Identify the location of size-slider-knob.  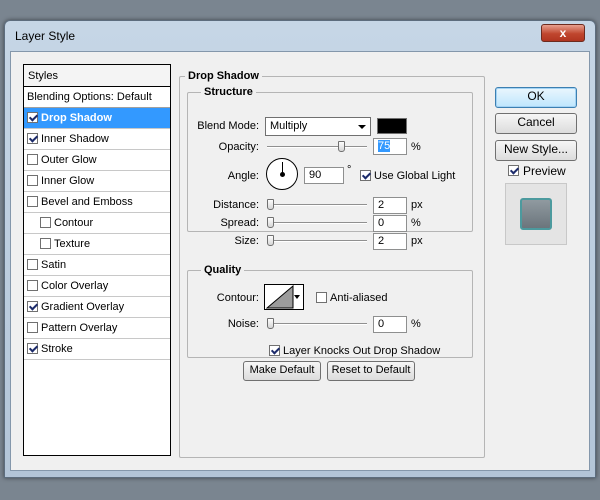
(270, 240).